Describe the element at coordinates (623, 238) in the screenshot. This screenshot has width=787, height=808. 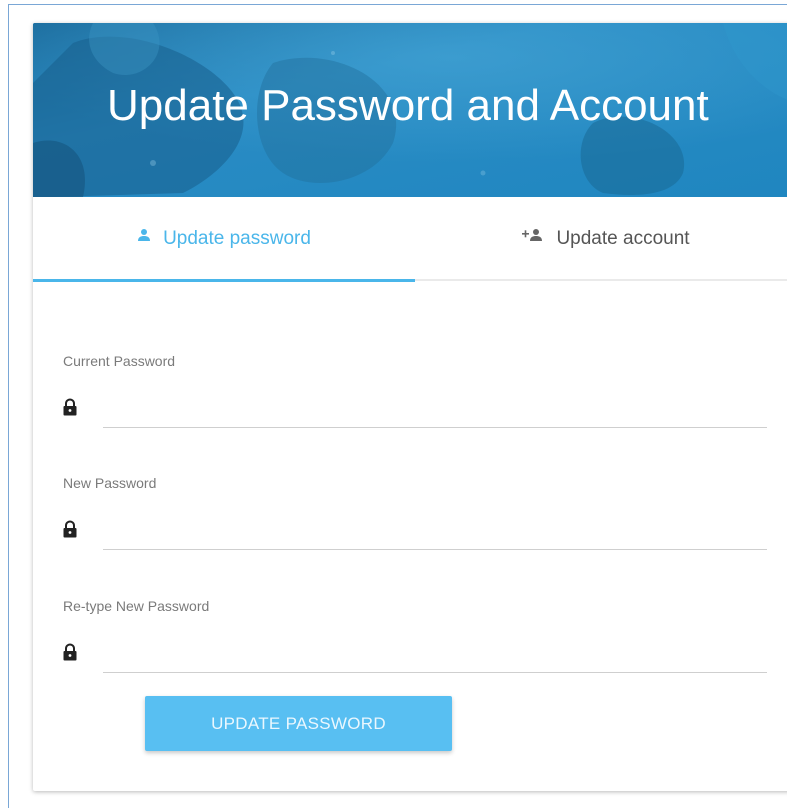
I see `tab-update-account-label: Update account` at that location.